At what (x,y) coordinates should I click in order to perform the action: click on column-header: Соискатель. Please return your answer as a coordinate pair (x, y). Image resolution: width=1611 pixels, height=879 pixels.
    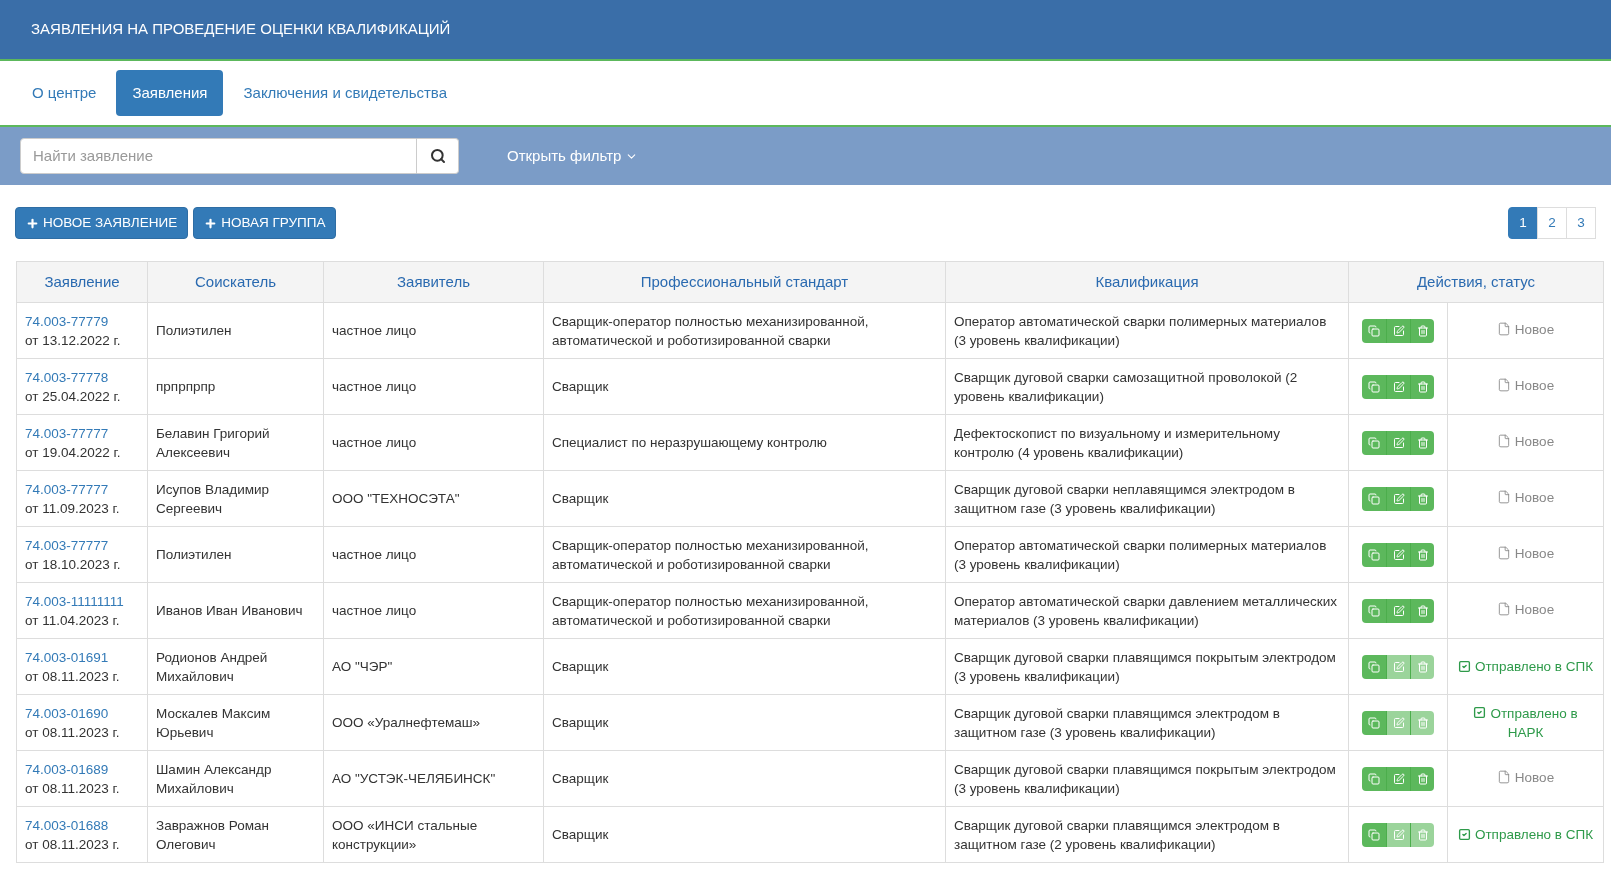
    Looking at the image, I should click on (235, 282).